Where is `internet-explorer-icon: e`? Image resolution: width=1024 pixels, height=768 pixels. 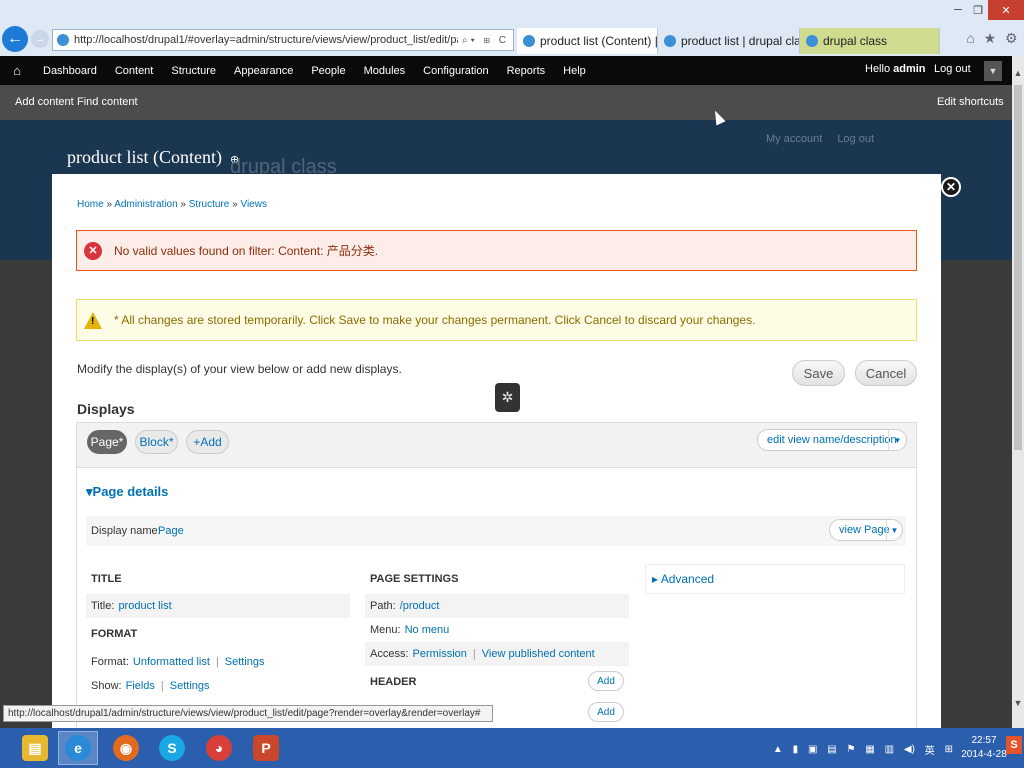
internet-explorer-icon: e is located at coordinates (78, 748).